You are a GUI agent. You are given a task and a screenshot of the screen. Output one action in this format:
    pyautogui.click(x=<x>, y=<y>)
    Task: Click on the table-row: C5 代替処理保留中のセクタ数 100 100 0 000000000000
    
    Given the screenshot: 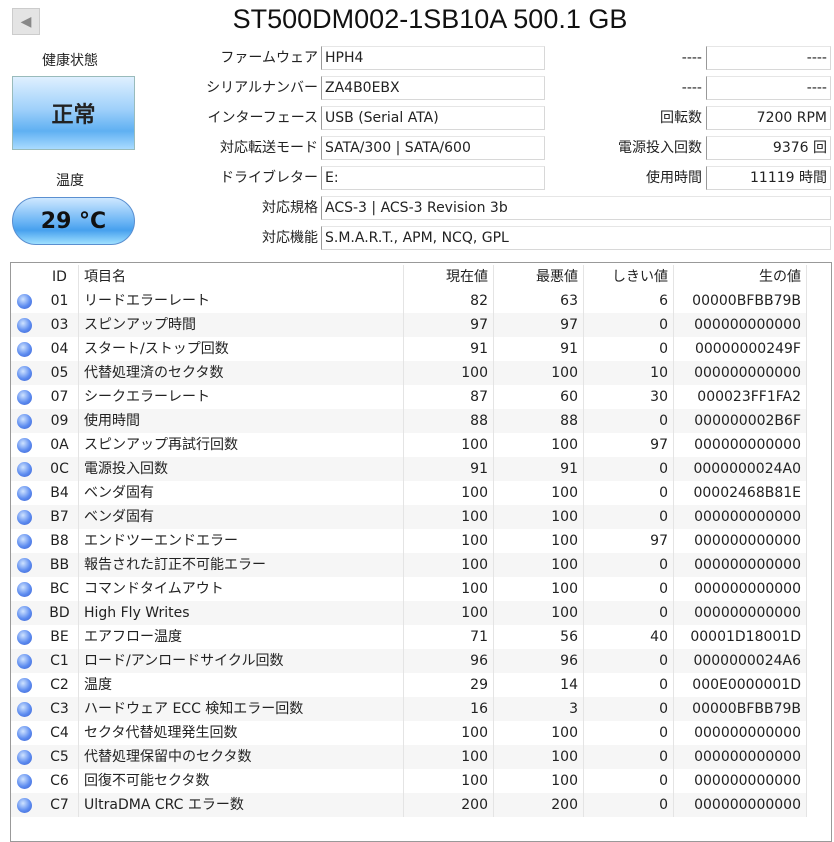 What is the action you would take?
    pyautogui.click(x=409, y=757)
    